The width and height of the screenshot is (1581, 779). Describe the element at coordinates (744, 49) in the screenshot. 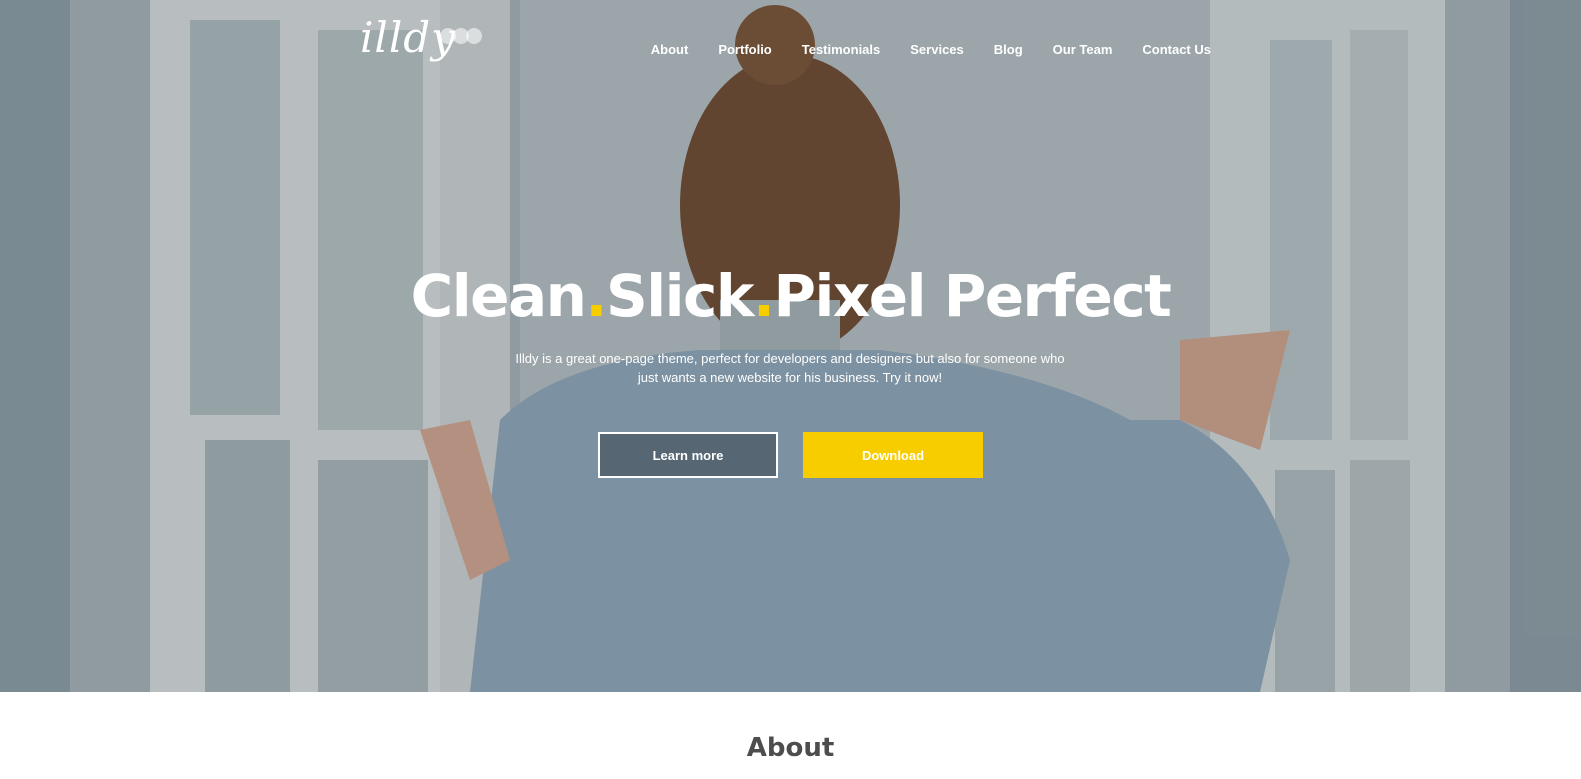

I see `nav-item-portfolio: Portfolio` at that location.